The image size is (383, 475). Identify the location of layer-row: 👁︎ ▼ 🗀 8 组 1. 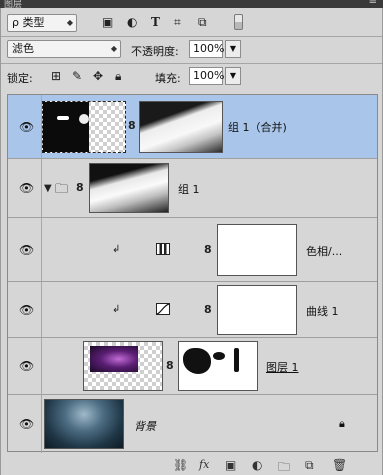
(192, 188).